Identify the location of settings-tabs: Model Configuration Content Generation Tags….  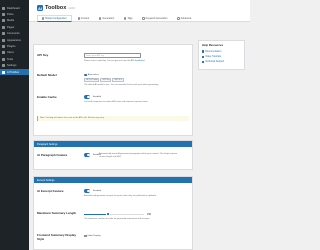
(117, 18).